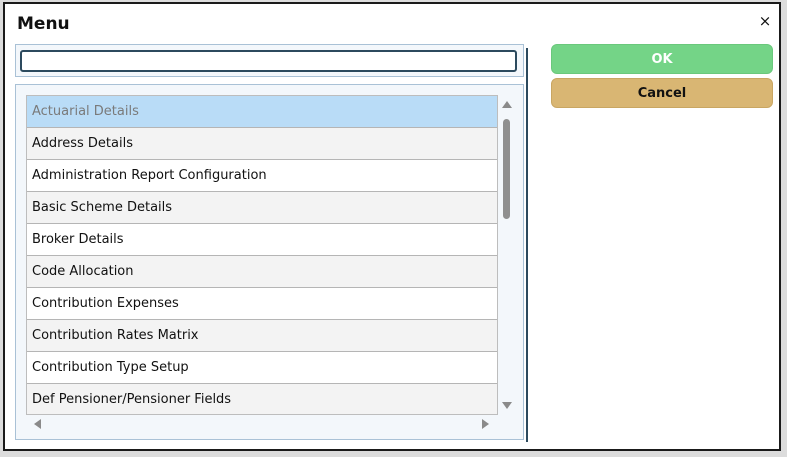 This screenshot has height=457, width=787. What do you see at coordinates (262, 176) in the screenshot?
I see `list-item: Administration Report Configuration` at bounding box center [262, 176].